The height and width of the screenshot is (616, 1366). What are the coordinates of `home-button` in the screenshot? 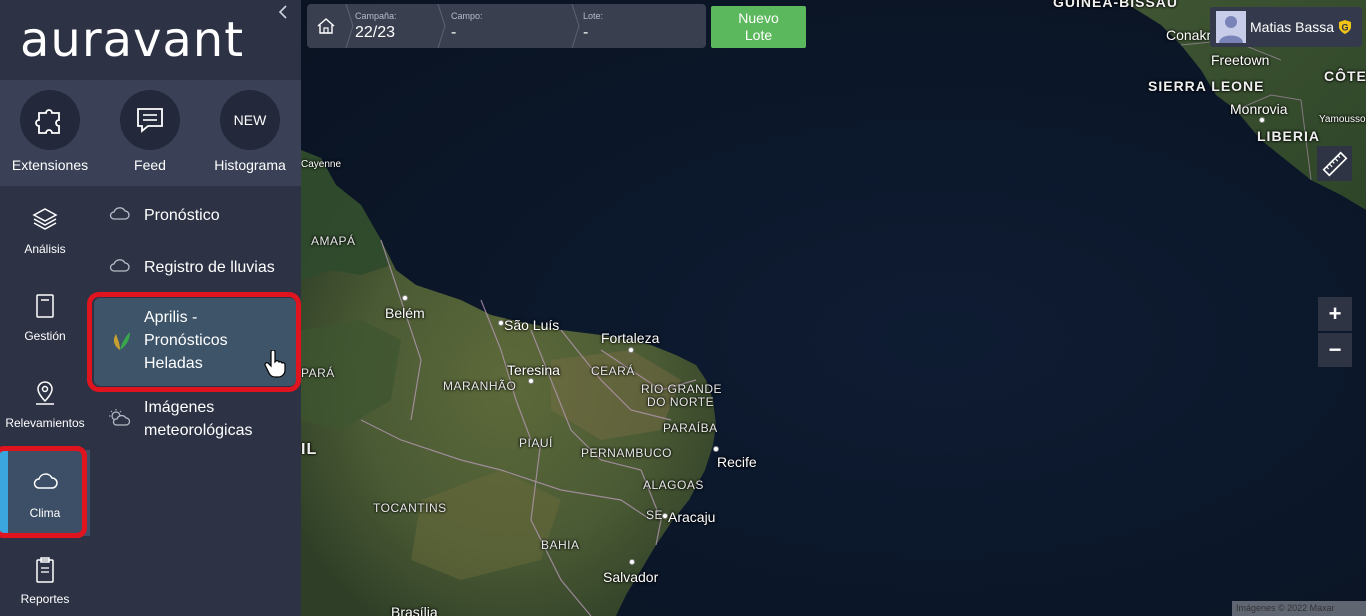 It's located at (326, 26).